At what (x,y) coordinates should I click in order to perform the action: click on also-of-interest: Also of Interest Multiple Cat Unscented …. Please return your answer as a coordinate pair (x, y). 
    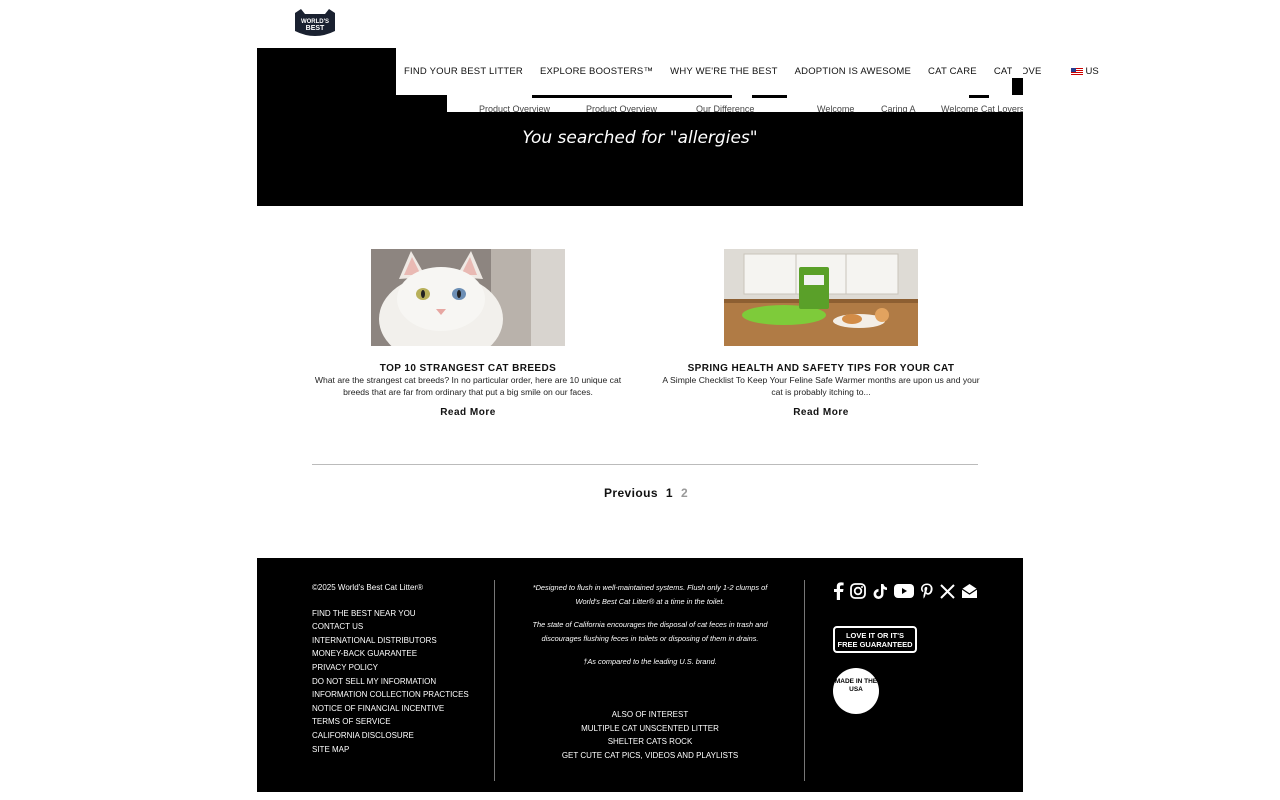
    Looking at the image, I should click on (650, 735).